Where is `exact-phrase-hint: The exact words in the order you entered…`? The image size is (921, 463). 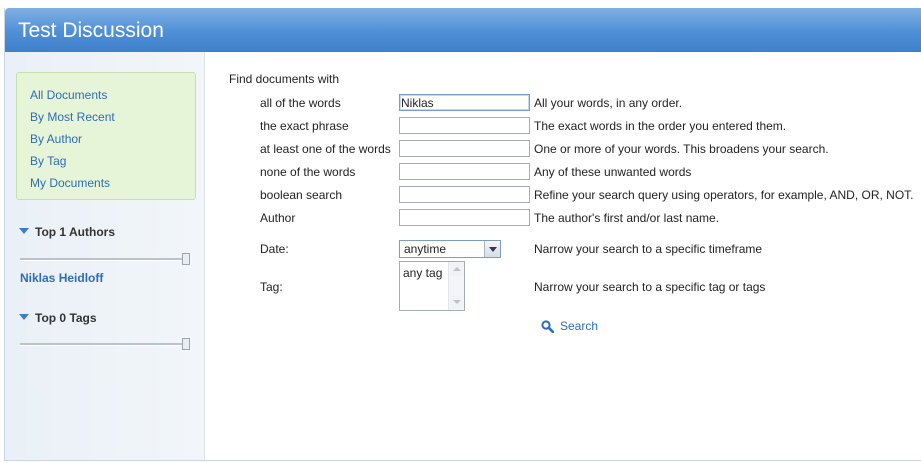
exact-phrase-hint: The exact words in the order you entered… is located at coordinates (660, 126).